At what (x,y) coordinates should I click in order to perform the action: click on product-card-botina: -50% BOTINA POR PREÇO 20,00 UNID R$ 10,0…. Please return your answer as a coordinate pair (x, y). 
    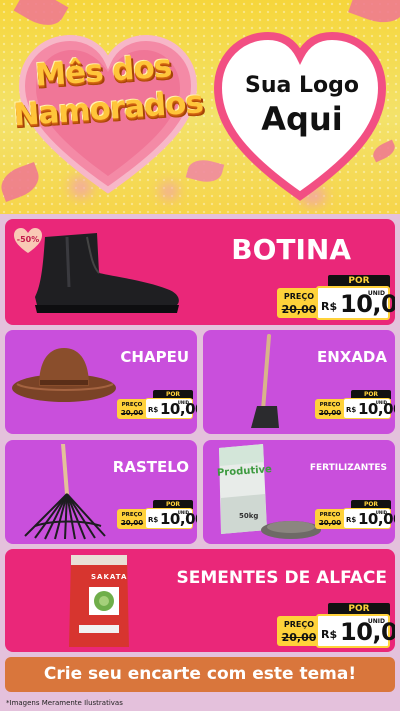
    Looking at the image, I should click on (200, 272).